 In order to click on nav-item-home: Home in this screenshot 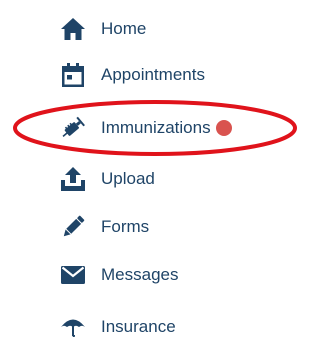, I will do `click(103, 29)`.